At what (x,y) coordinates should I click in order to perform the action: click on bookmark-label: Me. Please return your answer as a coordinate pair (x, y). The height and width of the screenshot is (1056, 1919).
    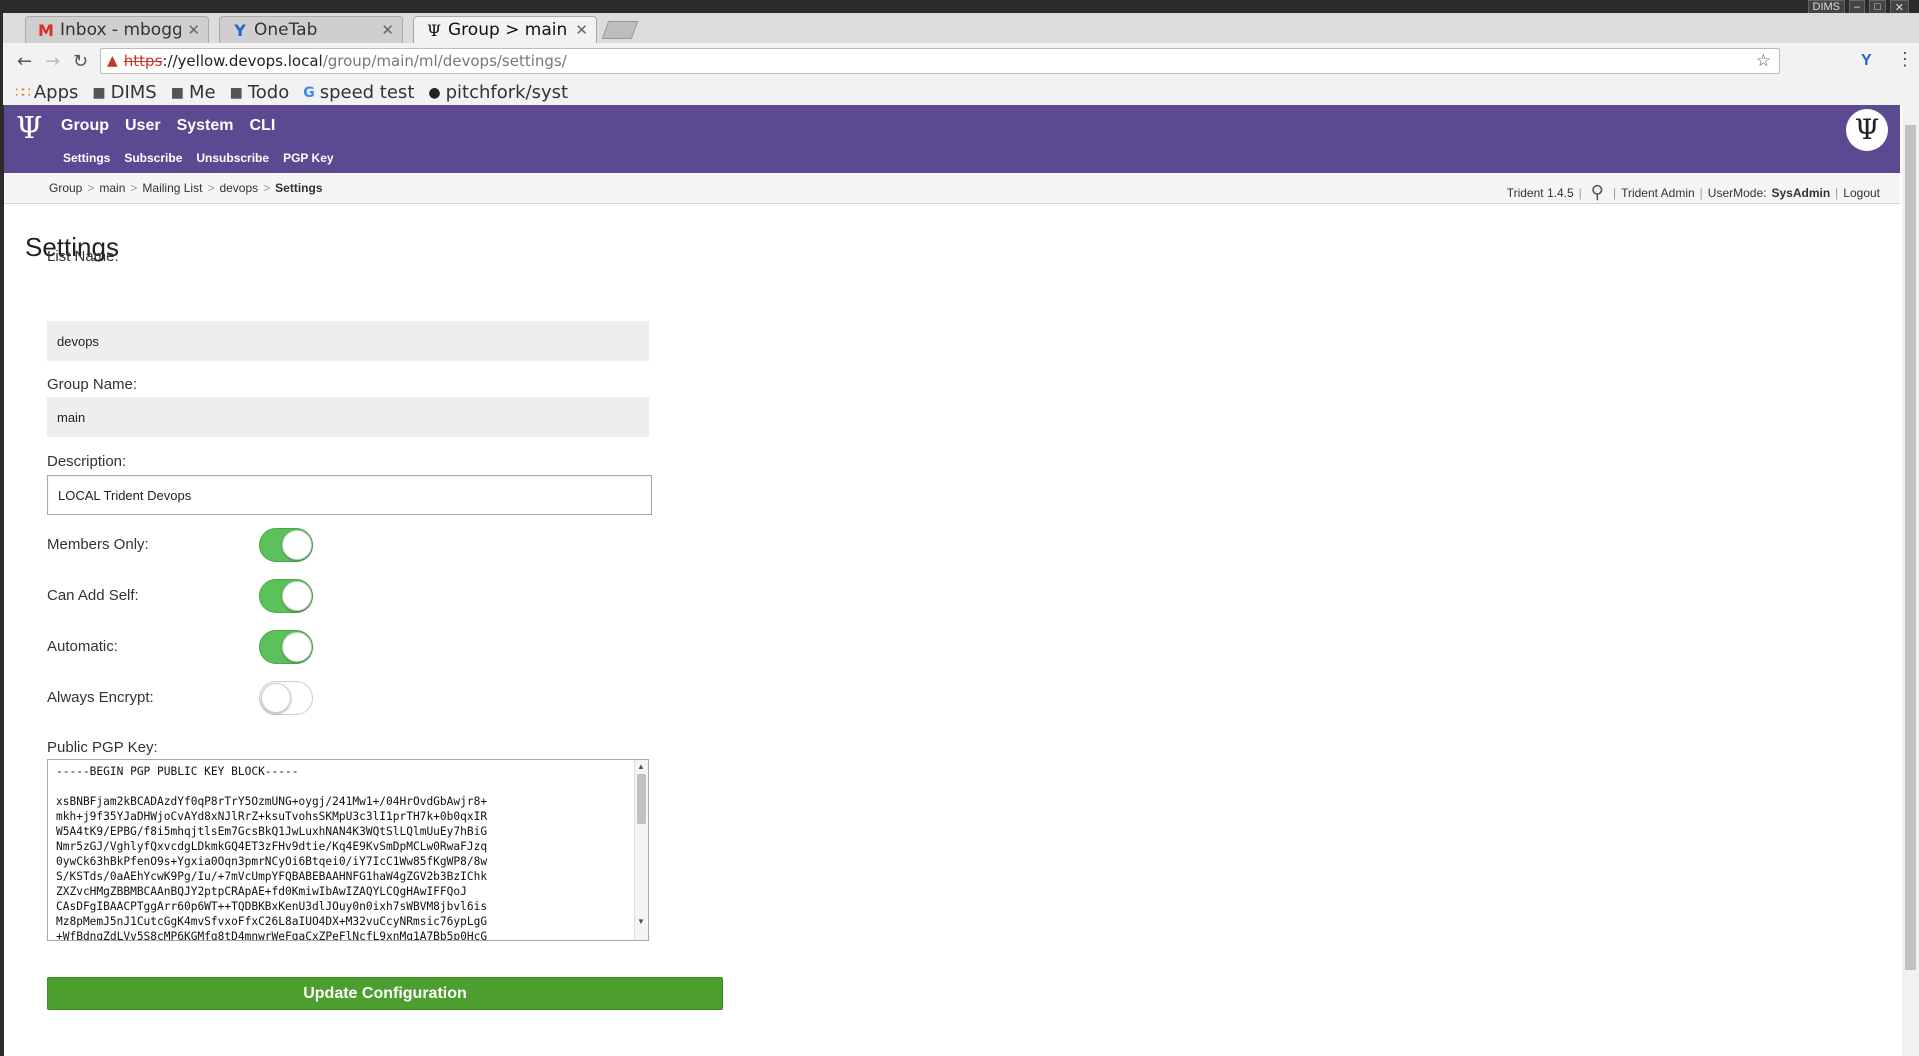
    Looking at the image, I should click on (202, 92).